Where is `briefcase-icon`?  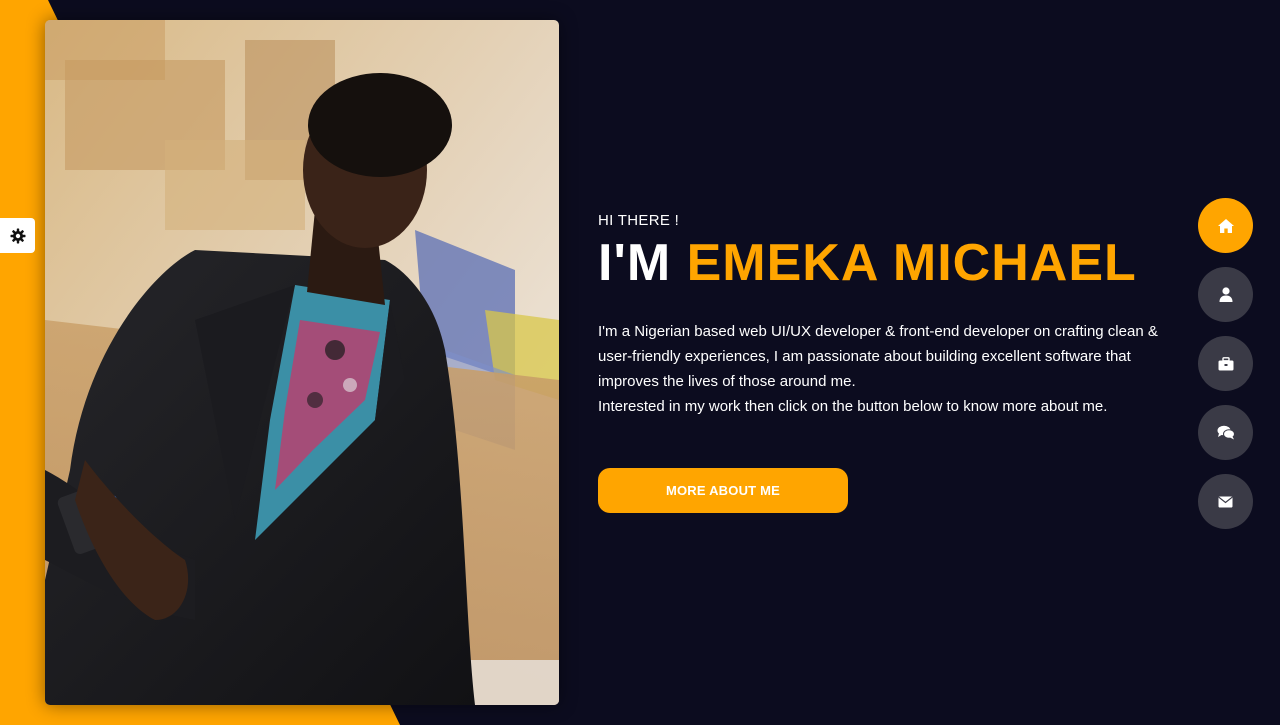 briefcase-icon is located at coordinates (1225, 363).